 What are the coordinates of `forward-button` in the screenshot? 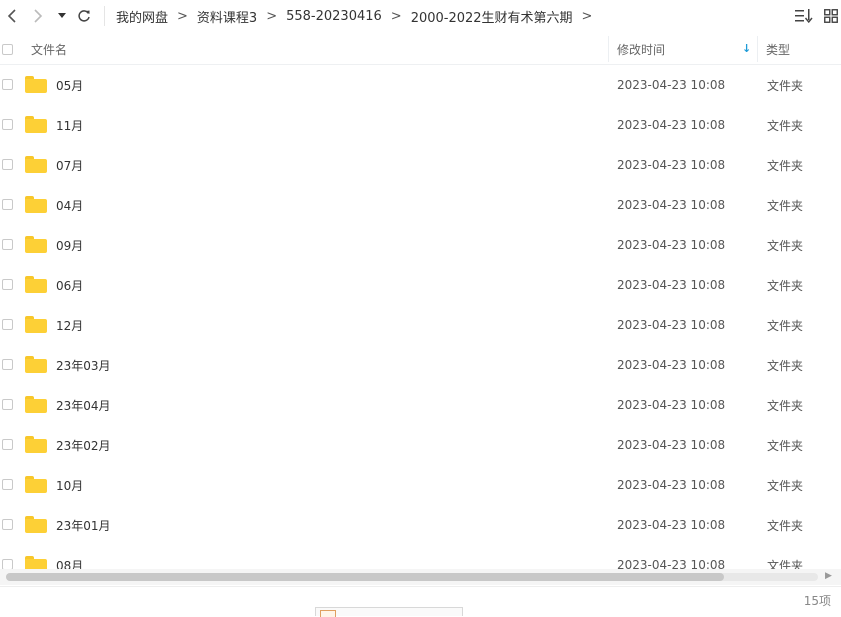 It's located at (38, 16).